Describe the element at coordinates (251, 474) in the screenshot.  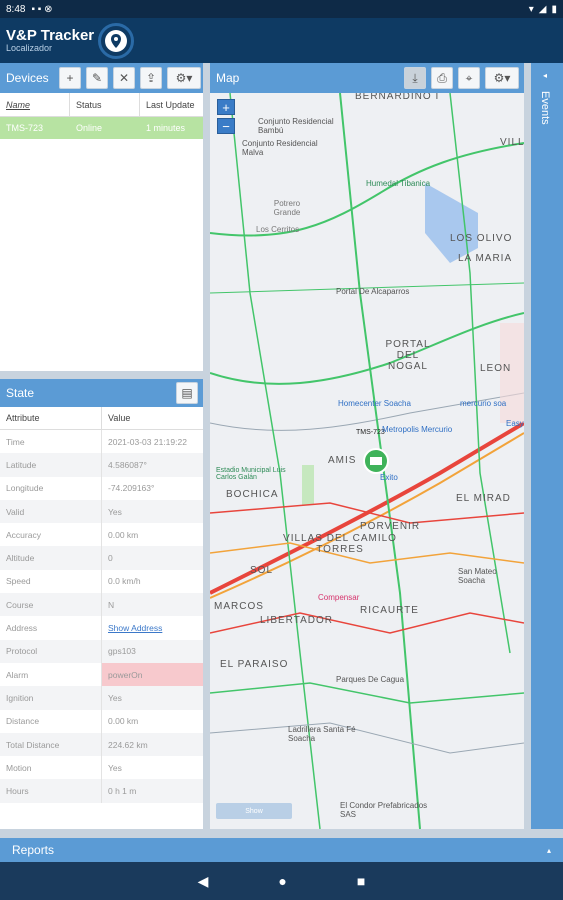
I see `map-label-estadio: Estadio Municipal Luis Carlos Galán` at that location.